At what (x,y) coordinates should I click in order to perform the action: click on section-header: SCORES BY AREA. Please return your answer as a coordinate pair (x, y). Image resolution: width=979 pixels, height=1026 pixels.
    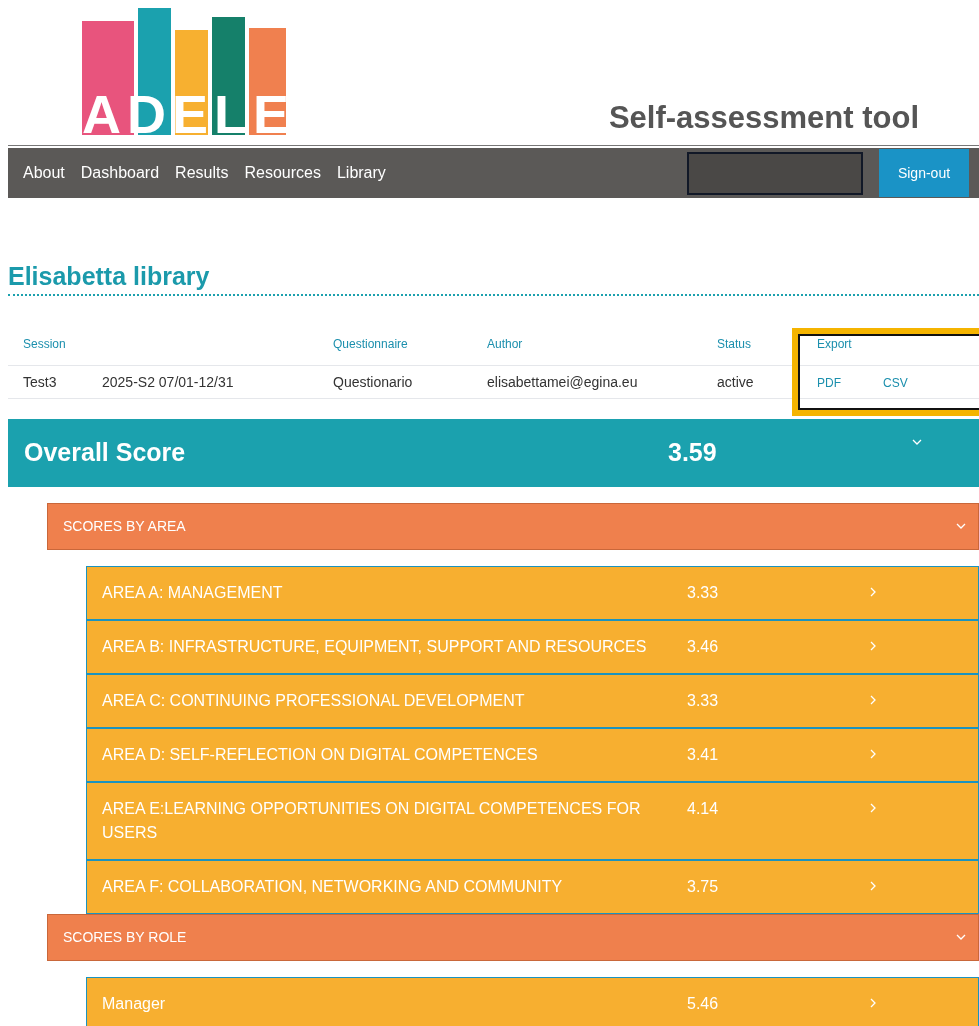
    Looking at the image, I should click on (513, 526).